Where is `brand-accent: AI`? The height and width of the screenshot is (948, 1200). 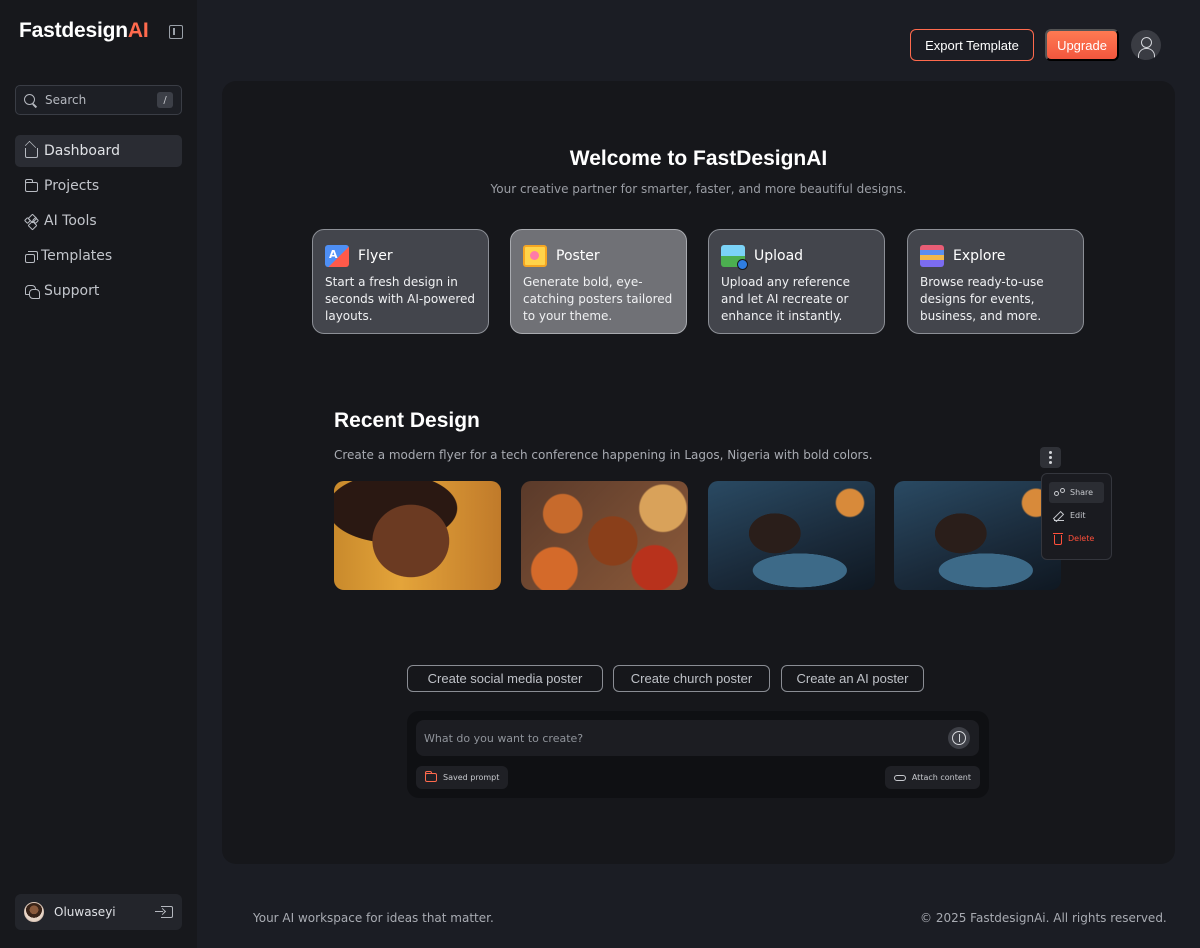 brand-accent: AI is located at coordinates (138, 30).